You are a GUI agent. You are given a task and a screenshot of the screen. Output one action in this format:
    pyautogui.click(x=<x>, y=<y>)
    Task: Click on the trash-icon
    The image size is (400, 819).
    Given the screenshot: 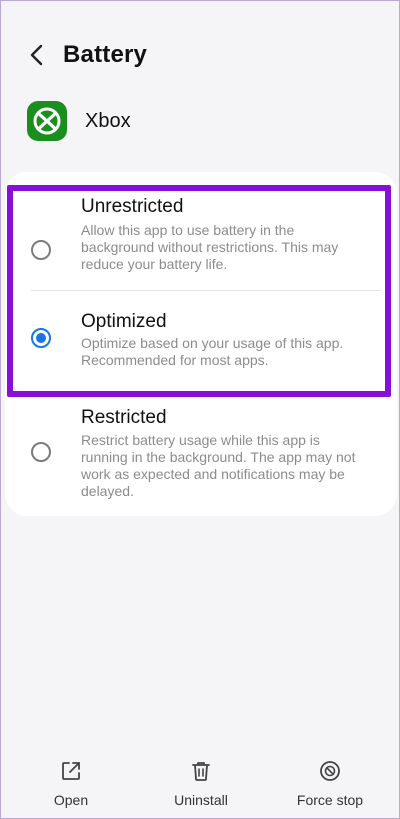 What is the action you would take?
    pyautogui.click(x=201, y=771)
    